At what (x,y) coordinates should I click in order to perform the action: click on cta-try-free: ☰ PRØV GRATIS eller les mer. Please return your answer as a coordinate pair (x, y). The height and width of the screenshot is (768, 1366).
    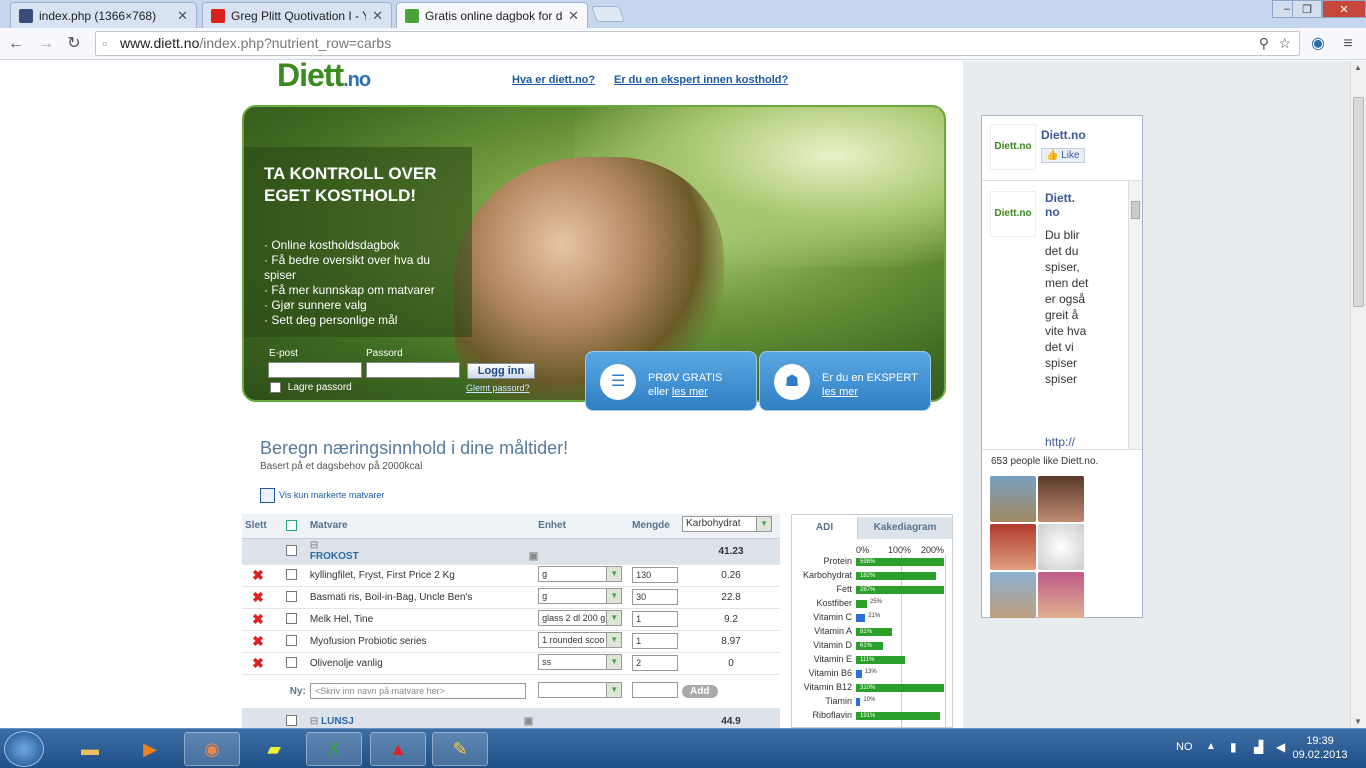
    Looking at the image, I should click on (671, 381).